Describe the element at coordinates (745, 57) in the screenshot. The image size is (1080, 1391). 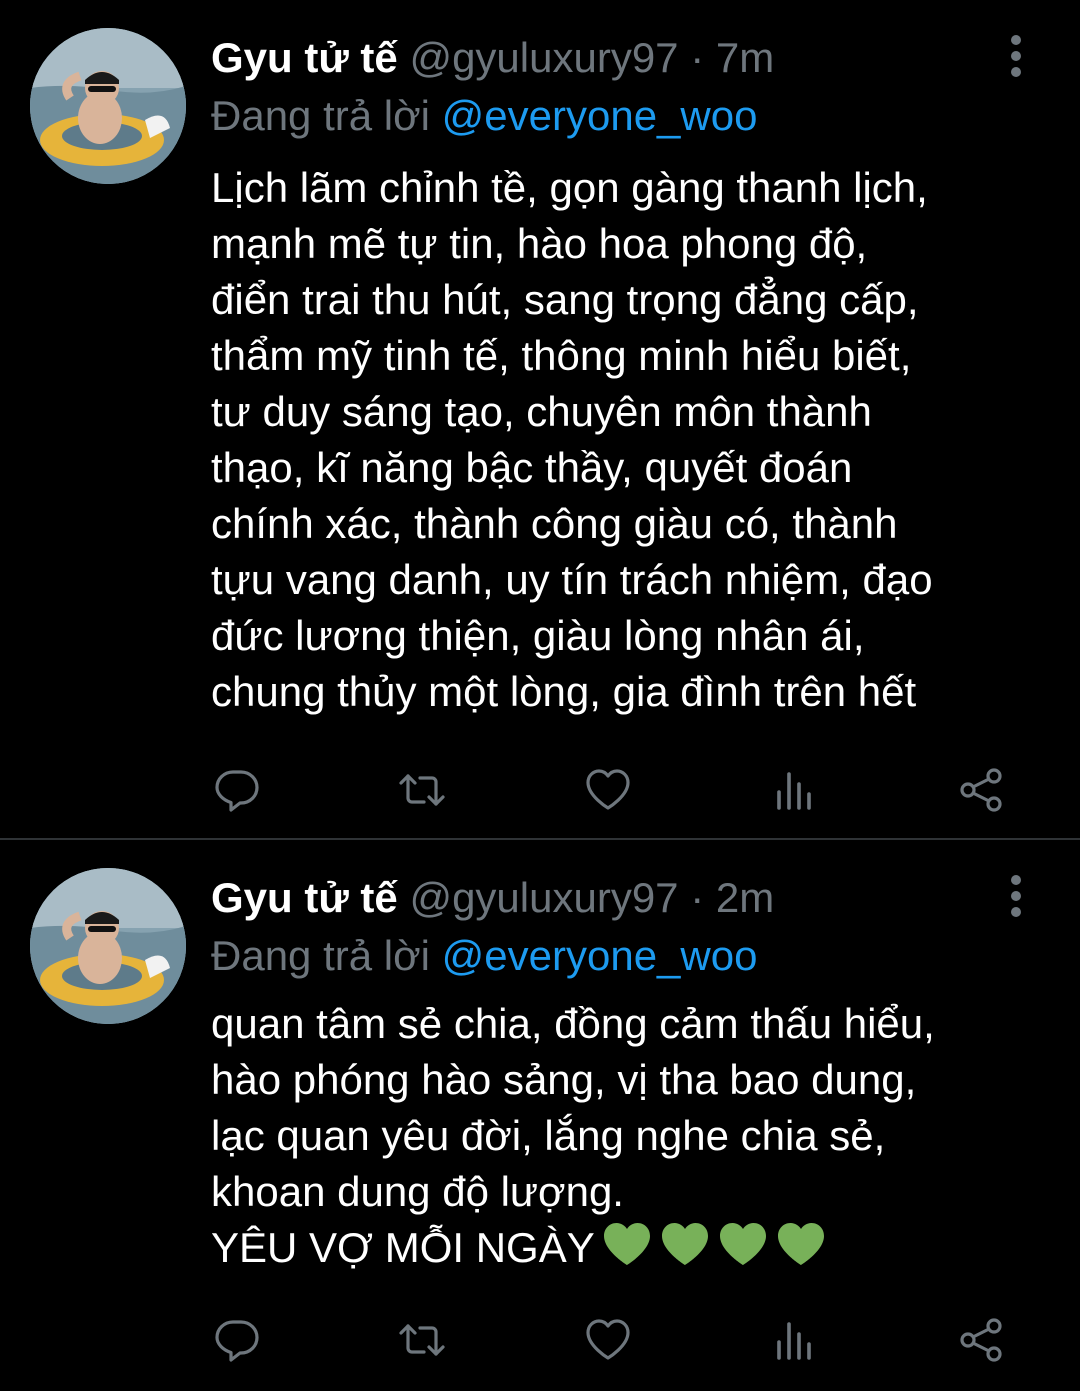
I see `timestamp: 7m` at that location.